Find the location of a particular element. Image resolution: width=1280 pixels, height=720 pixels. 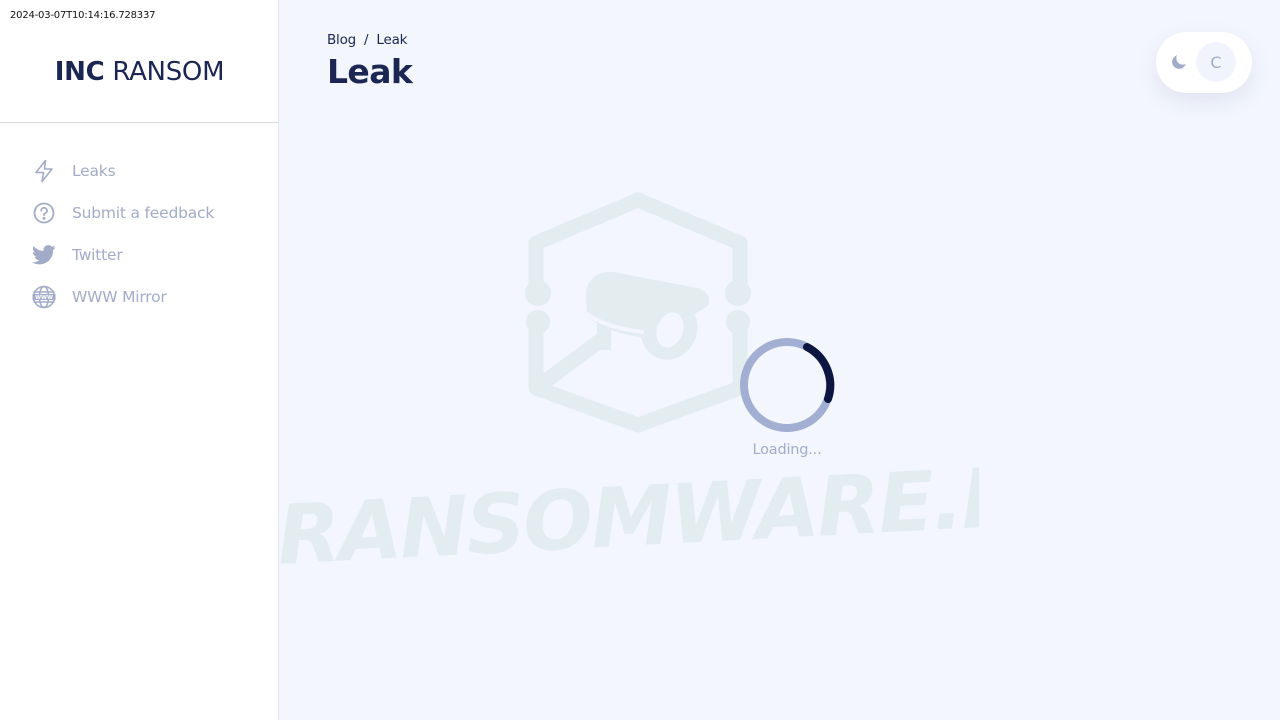

timestamp: 2024-03-07T10:14:16.728337 is located at coordinates (83, 15).